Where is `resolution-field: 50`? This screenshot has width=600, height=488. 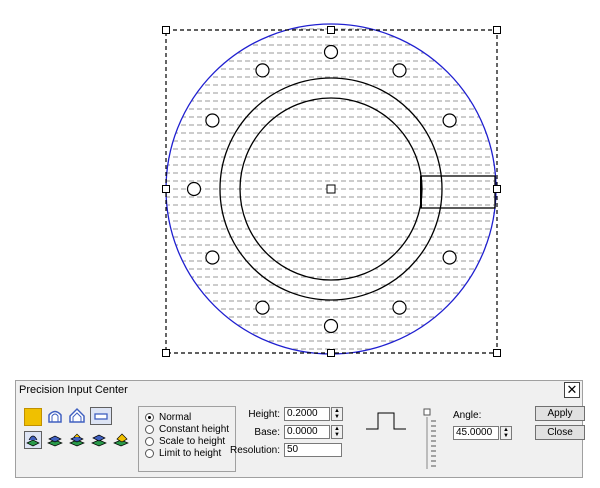 resolution-field: 50 is located at coordinates (313, 450).